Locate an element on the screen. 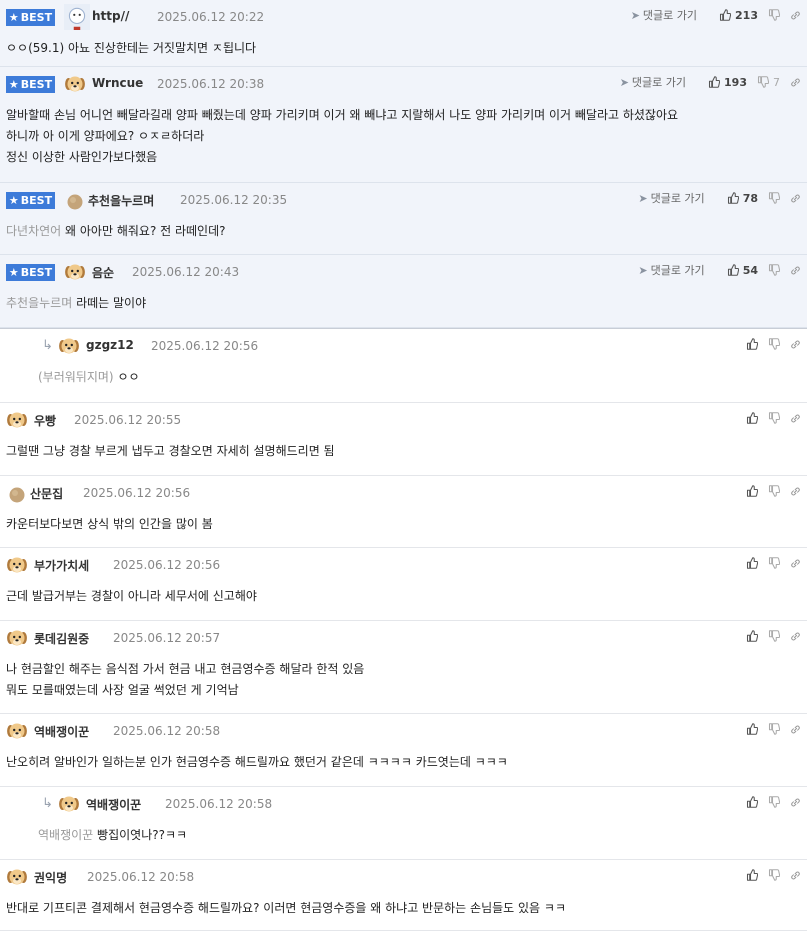 The height and width of the screenshot is (931, 807). dislike-button: 7 is located at coordinates (768, 82).